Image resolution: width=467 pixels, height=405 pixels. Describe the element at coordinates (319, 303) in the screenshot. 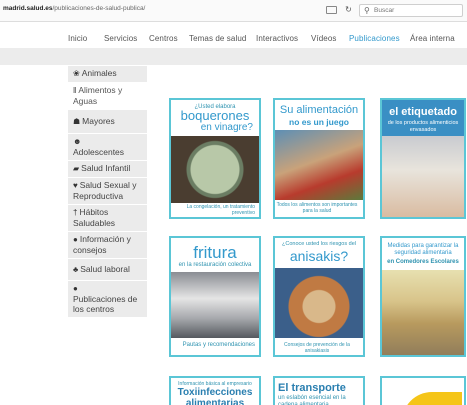

I see `fish-dish-photo` at that location.